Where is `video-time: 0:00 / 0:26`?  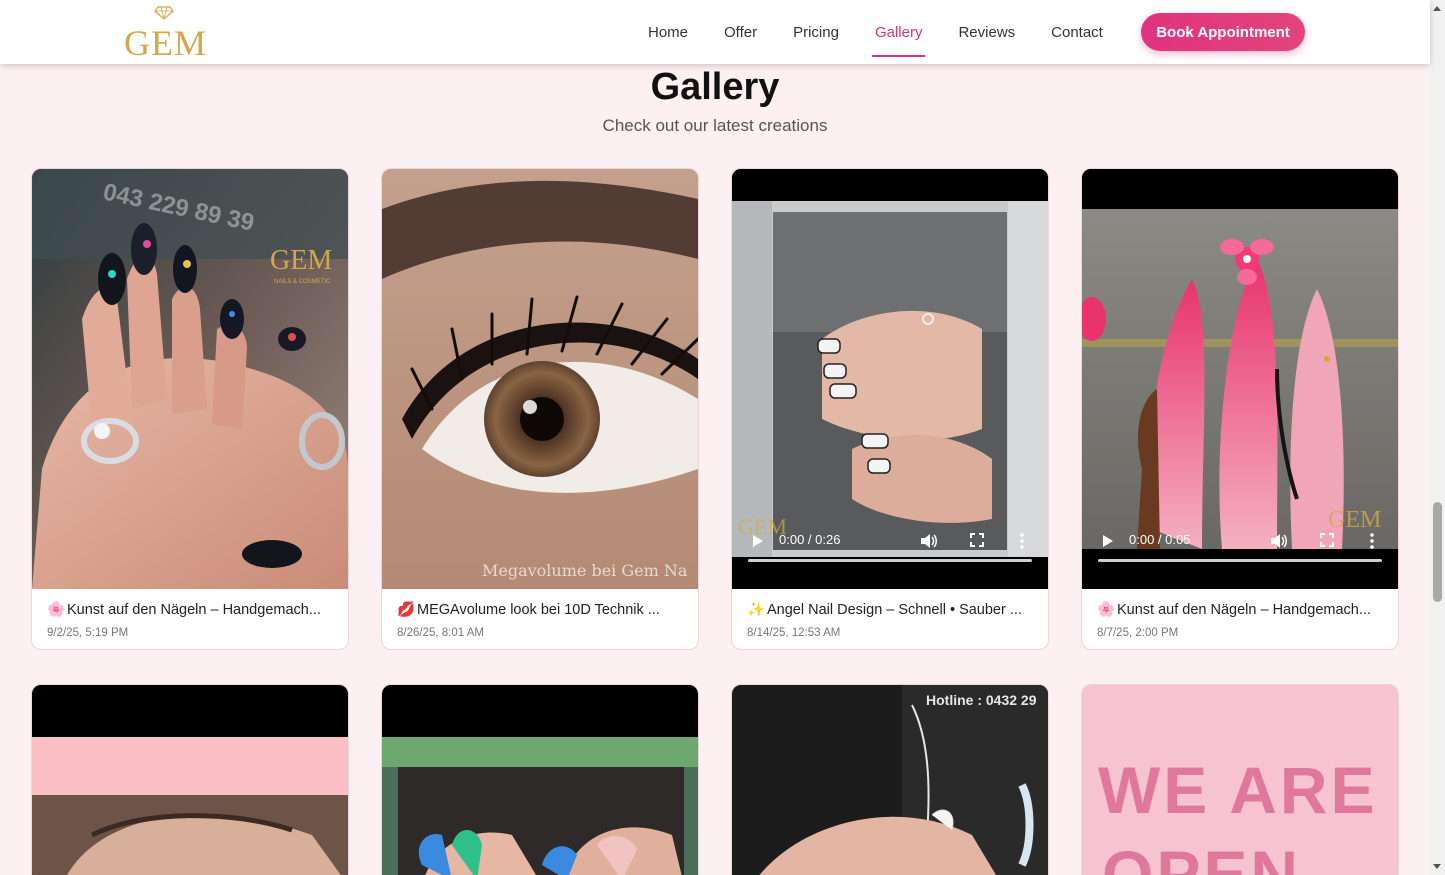 video-time: 0:00 / 0:26 is located at coordinates (810, 539).